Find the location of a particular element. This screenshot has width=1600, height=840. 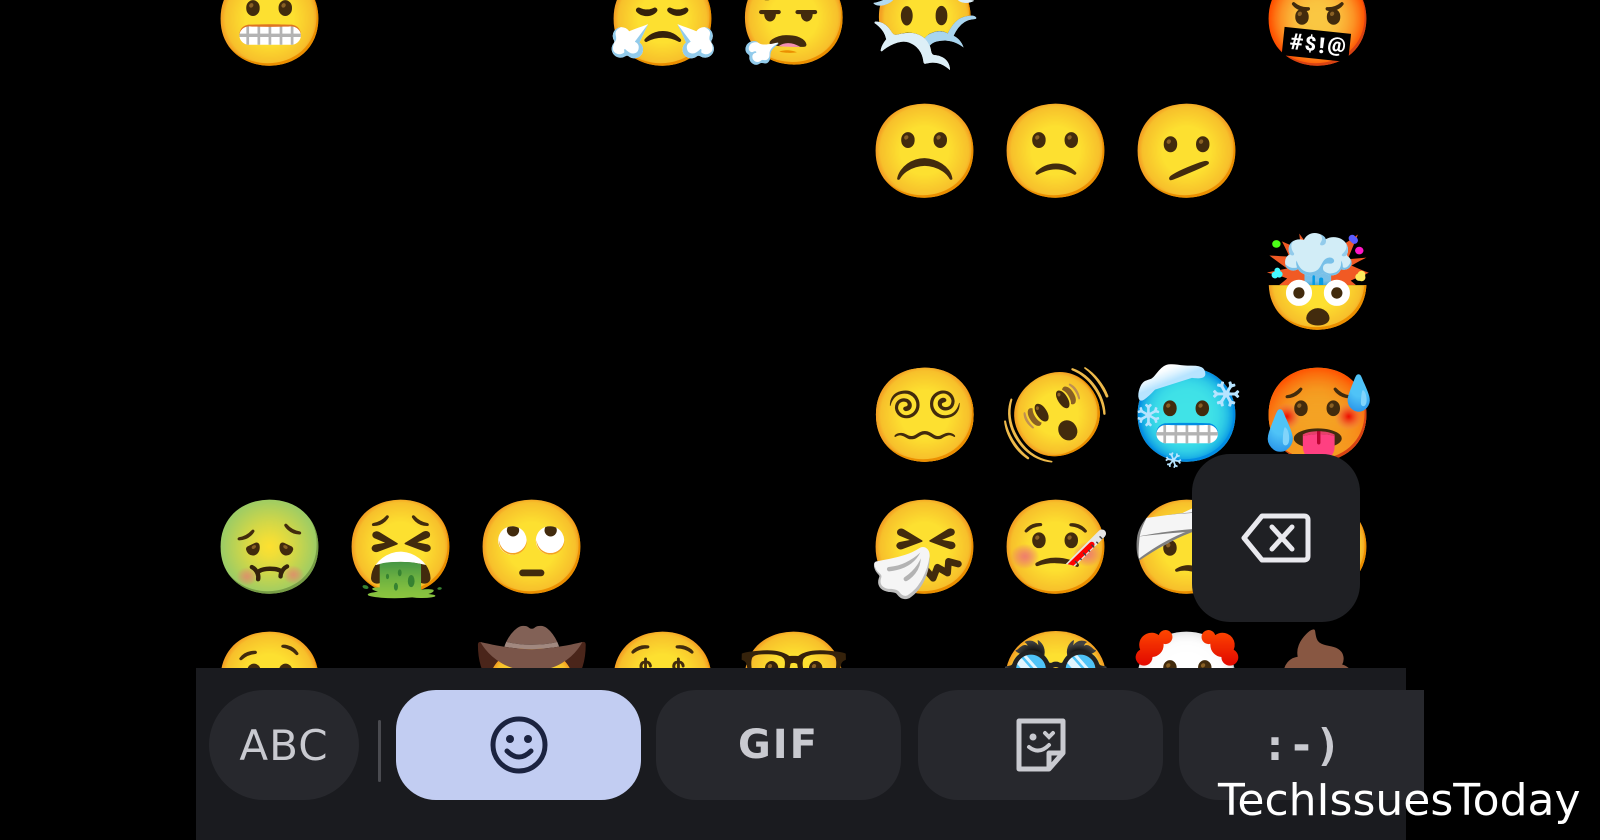

emoji-key: 😪 is located at coordinates (794, 548).